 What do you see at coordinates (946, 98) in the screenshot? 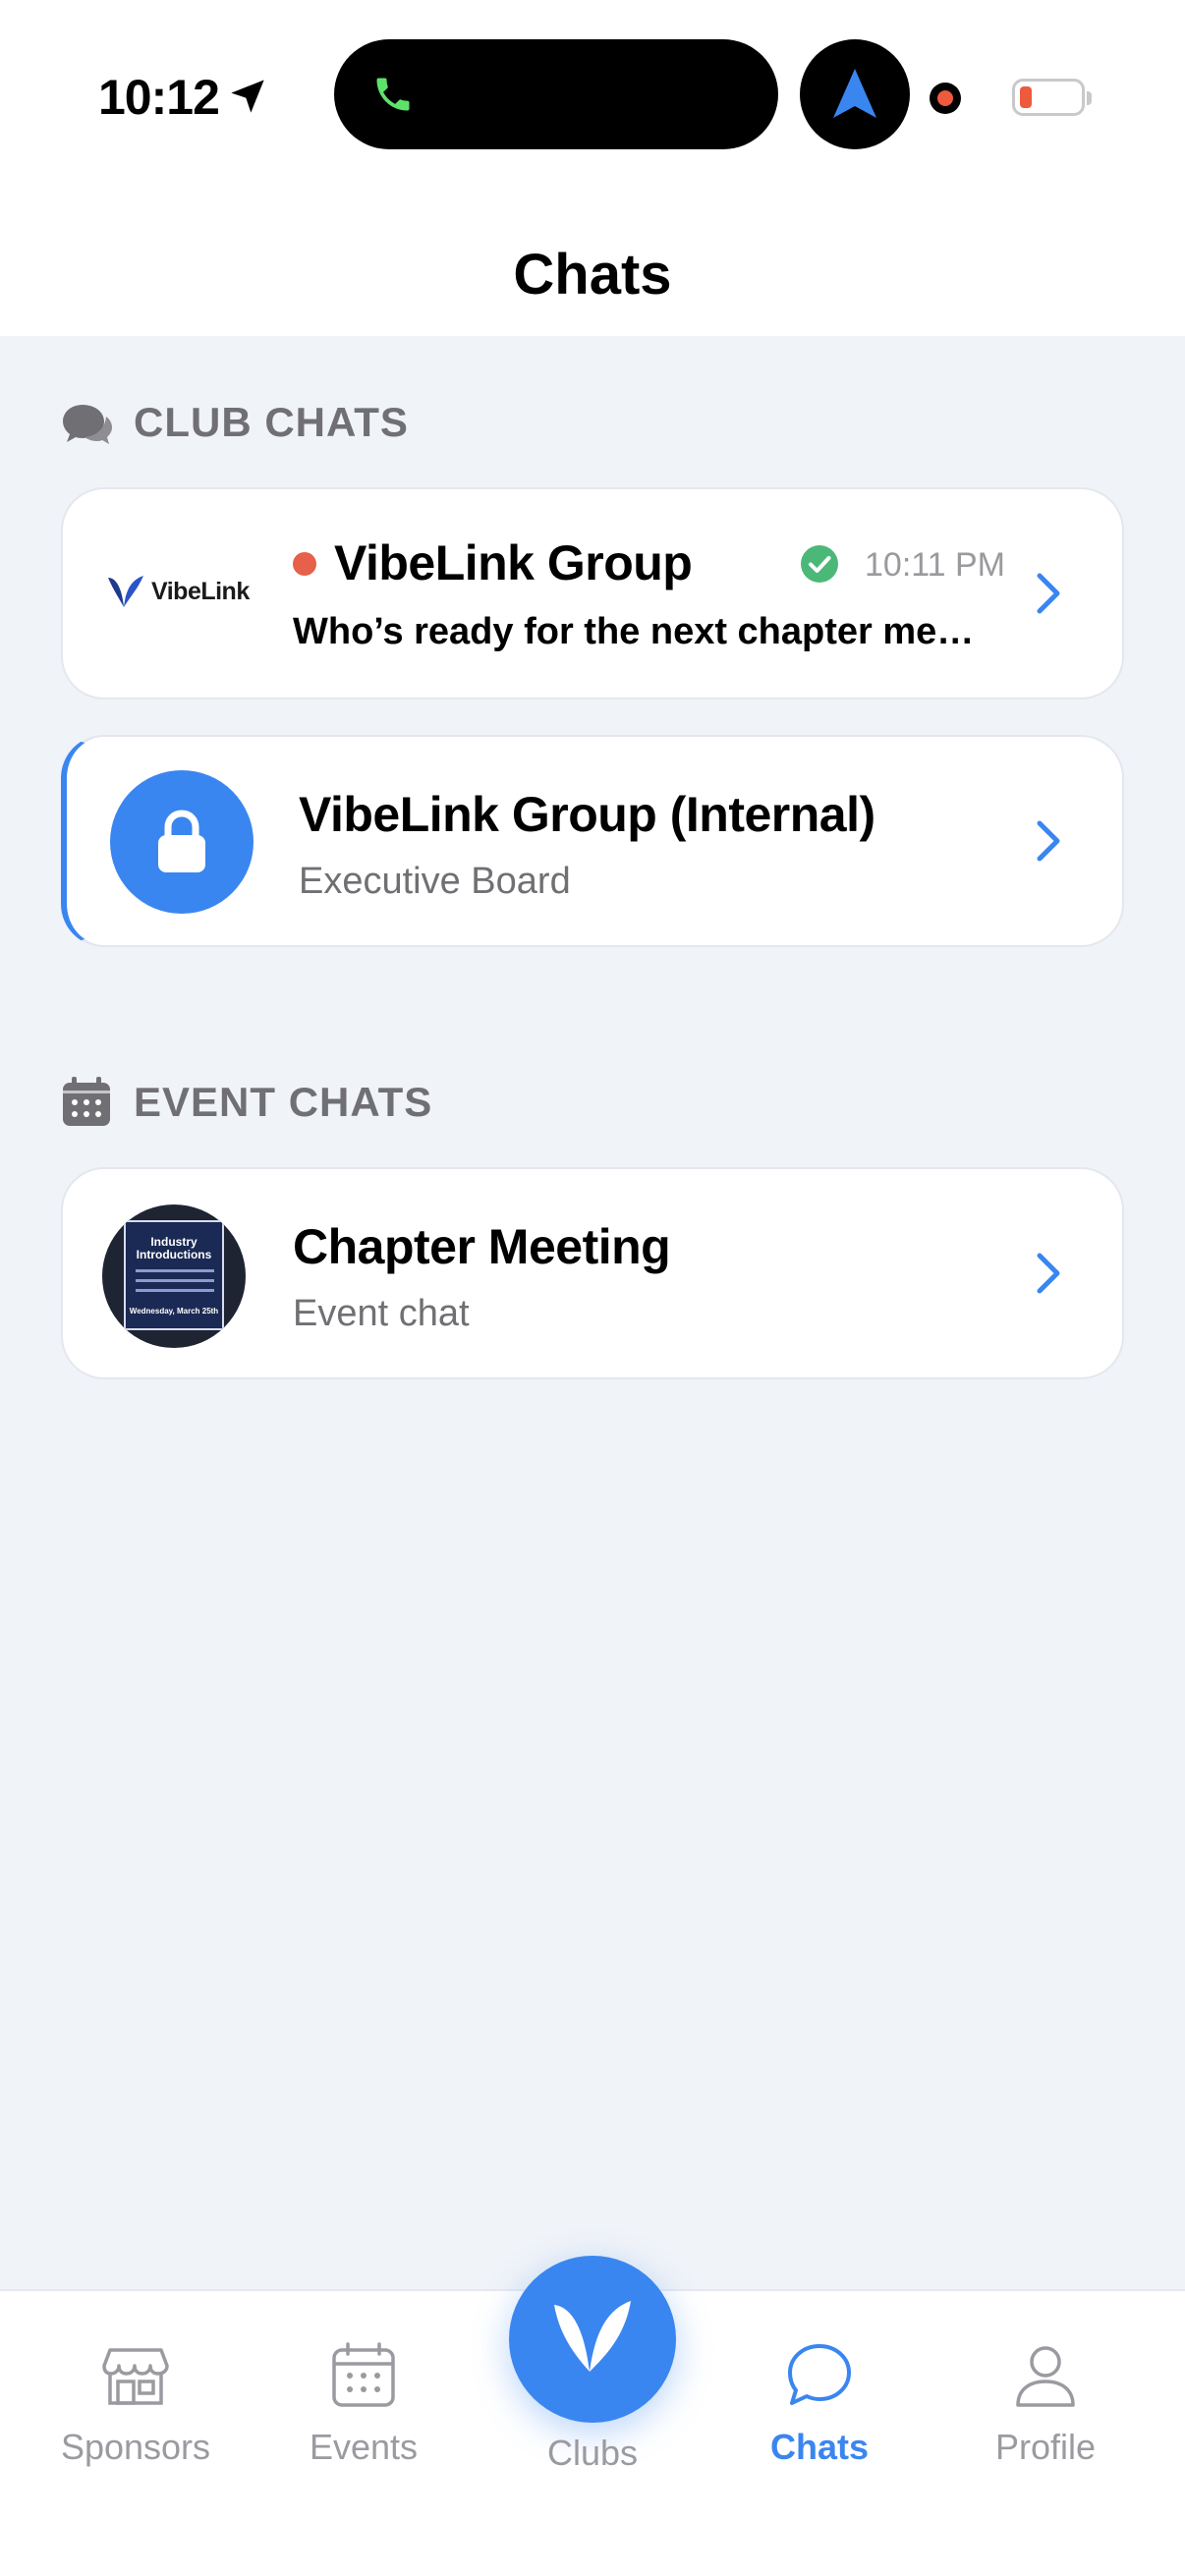
I see `recording-indicator-icon` at bounding box center [946, 98].